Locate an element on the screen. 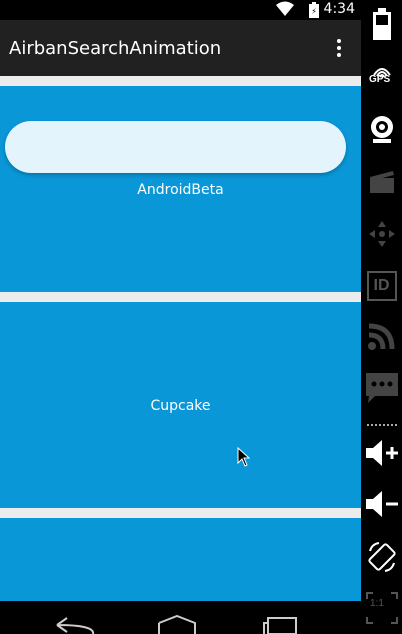 The height and width of the screenshot is (634, 402). rss-icon is located at coordinates (381, 336).